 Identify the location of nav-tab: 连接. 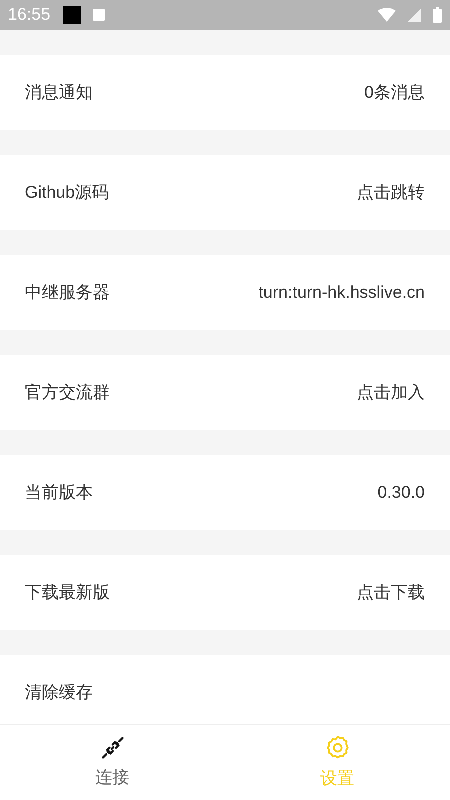
(112, 762).